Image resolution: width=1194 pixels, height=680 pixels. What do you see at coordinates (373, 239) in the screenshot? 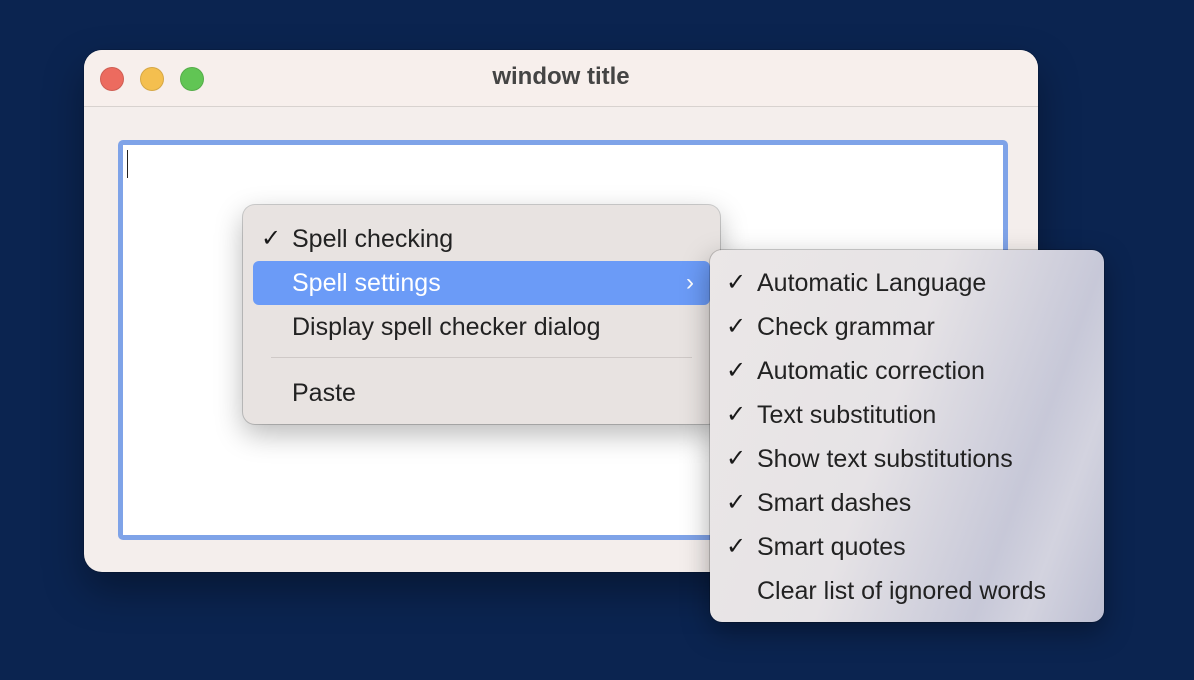
I see `menu-item-label: Spell checking` at bounding box center [373, 239].